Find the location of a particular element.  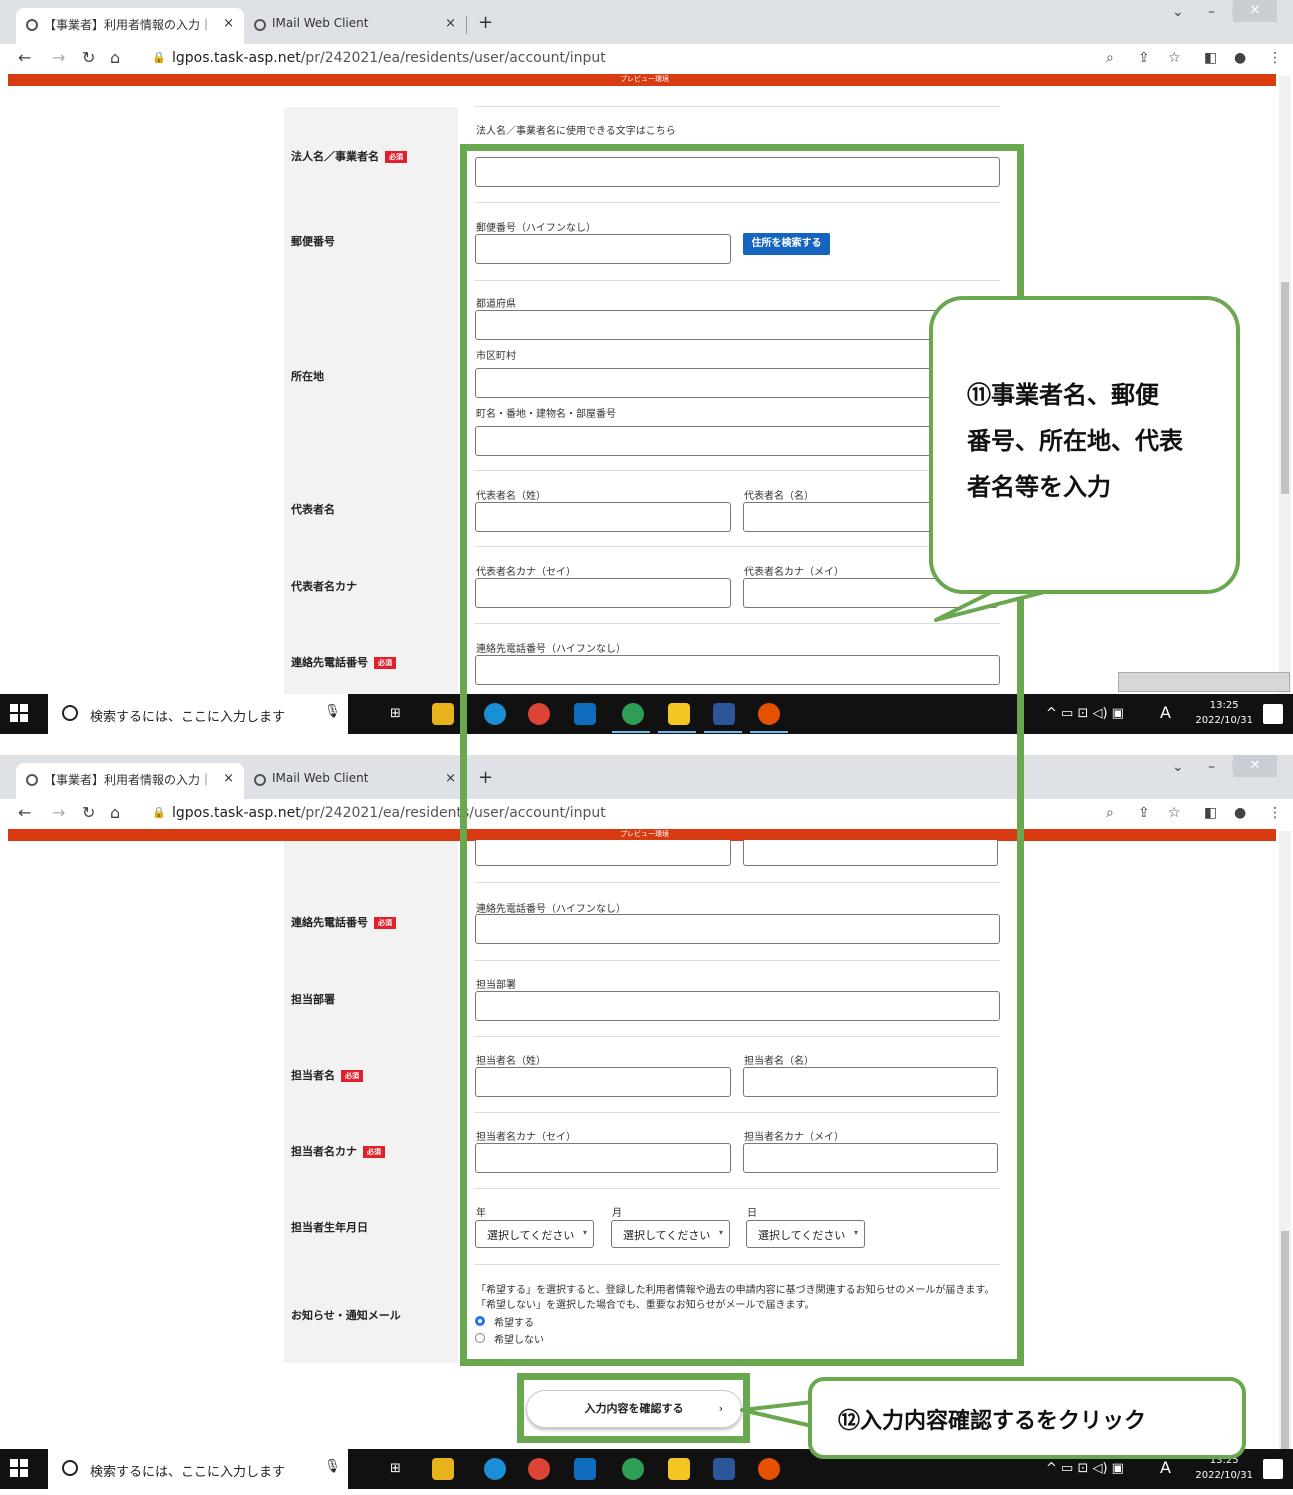

callout-step-11: ⑪事業者名、郵便 番号、所在地、代表 者名等を入力 is located at coordinates (1084, 445).